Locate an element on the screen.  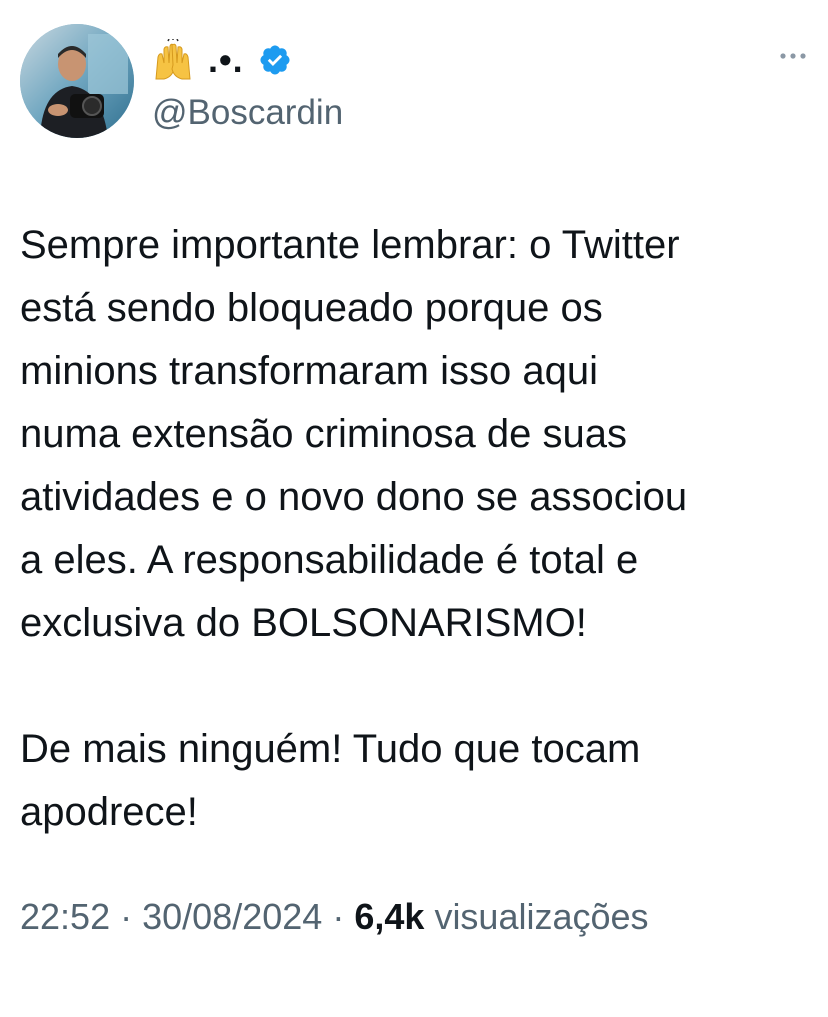
verified-badge-icon is located at coordinates (275, 60).